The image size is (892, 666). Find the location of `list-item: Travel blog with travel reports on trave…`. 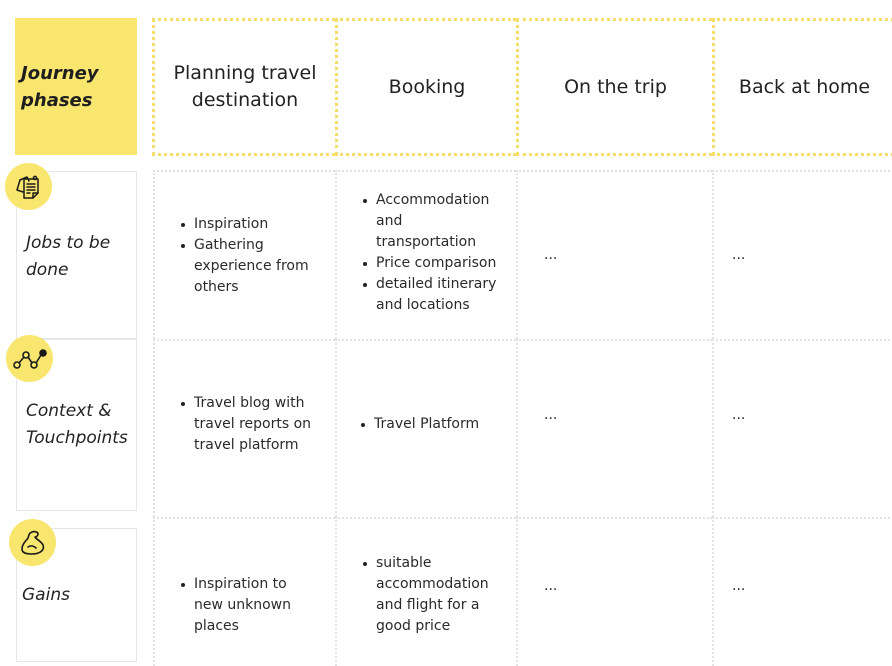

list-item: Travel blog with travel reports on trave… is located at coordinates (248, 424).